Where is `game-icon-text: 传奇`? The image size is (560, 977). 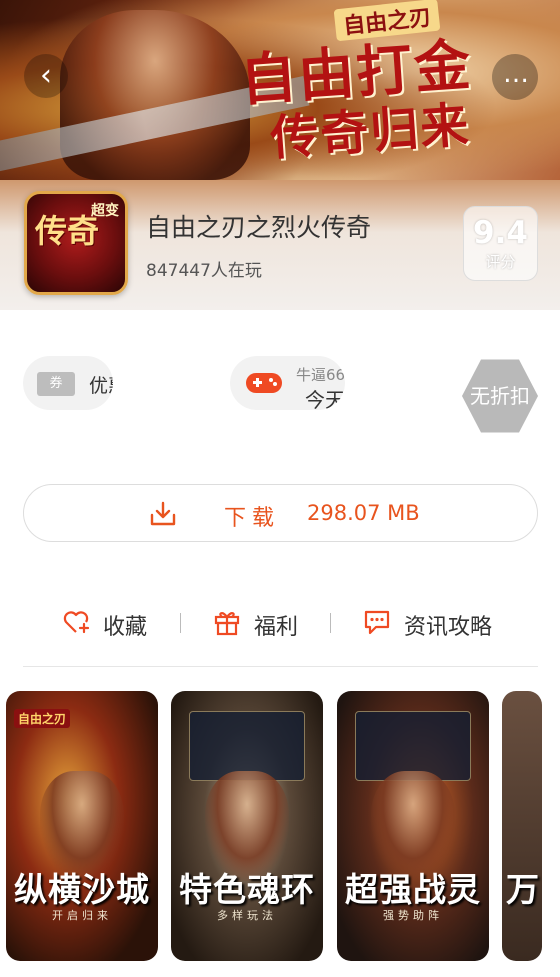
game-icon-text: 传奇 is located at coordinates (67, 231).